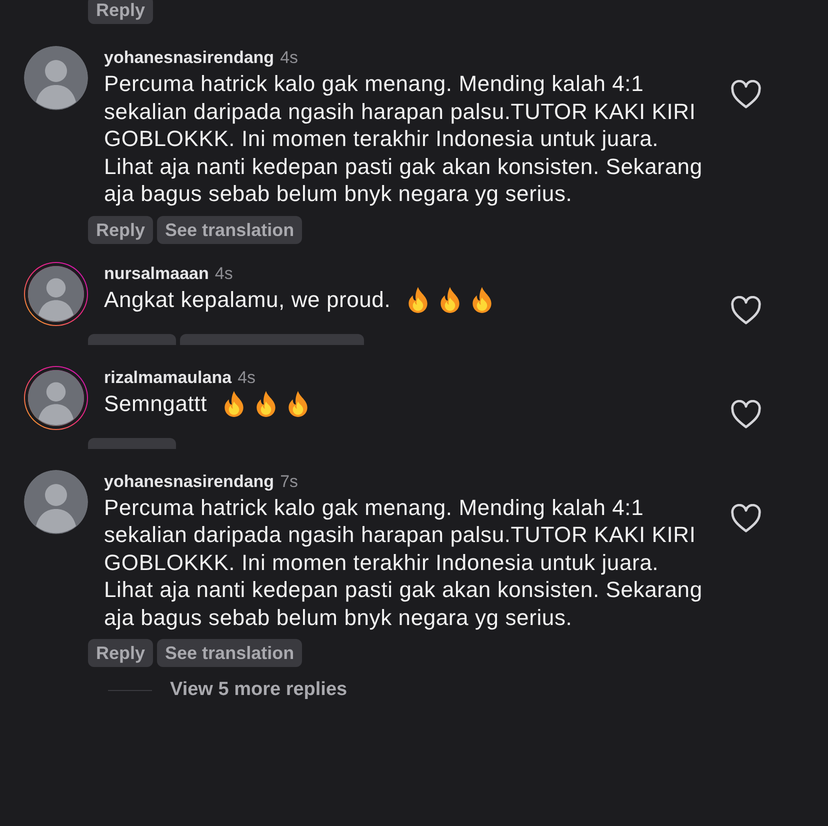  I want to click on timestamp: 7s, so click(289, 482).